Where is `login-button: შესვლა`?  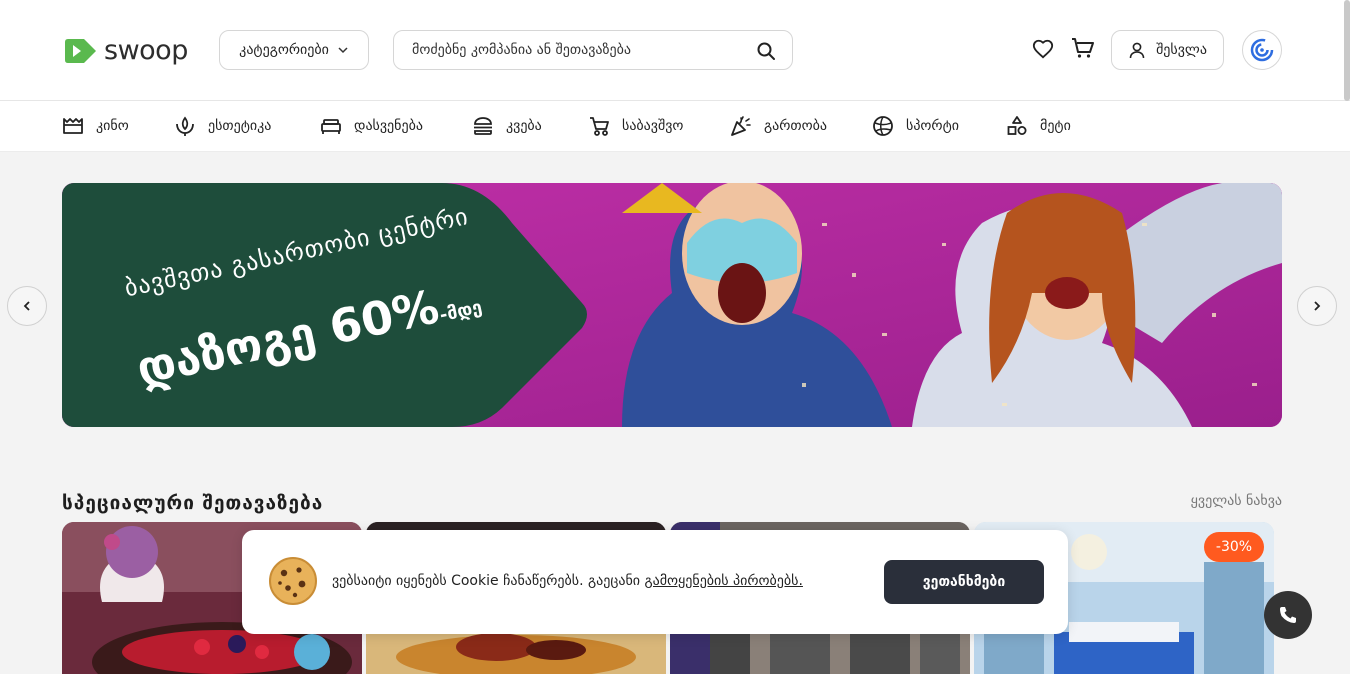 login-button: შესვლა is located at coordinates (1167, 50).